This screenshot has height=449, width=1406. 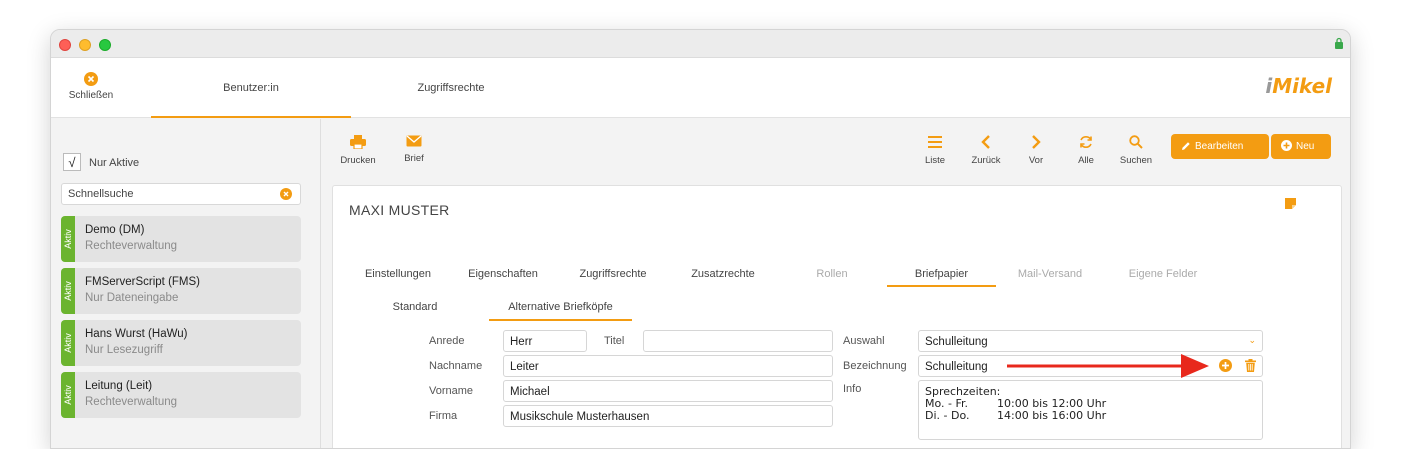 What do you see at coordinates (181, 239) in the screenshot?
I see `user-list-item: Aktiv Demo (DM) Rechteverwaltung` at bounding box center [181, 239].